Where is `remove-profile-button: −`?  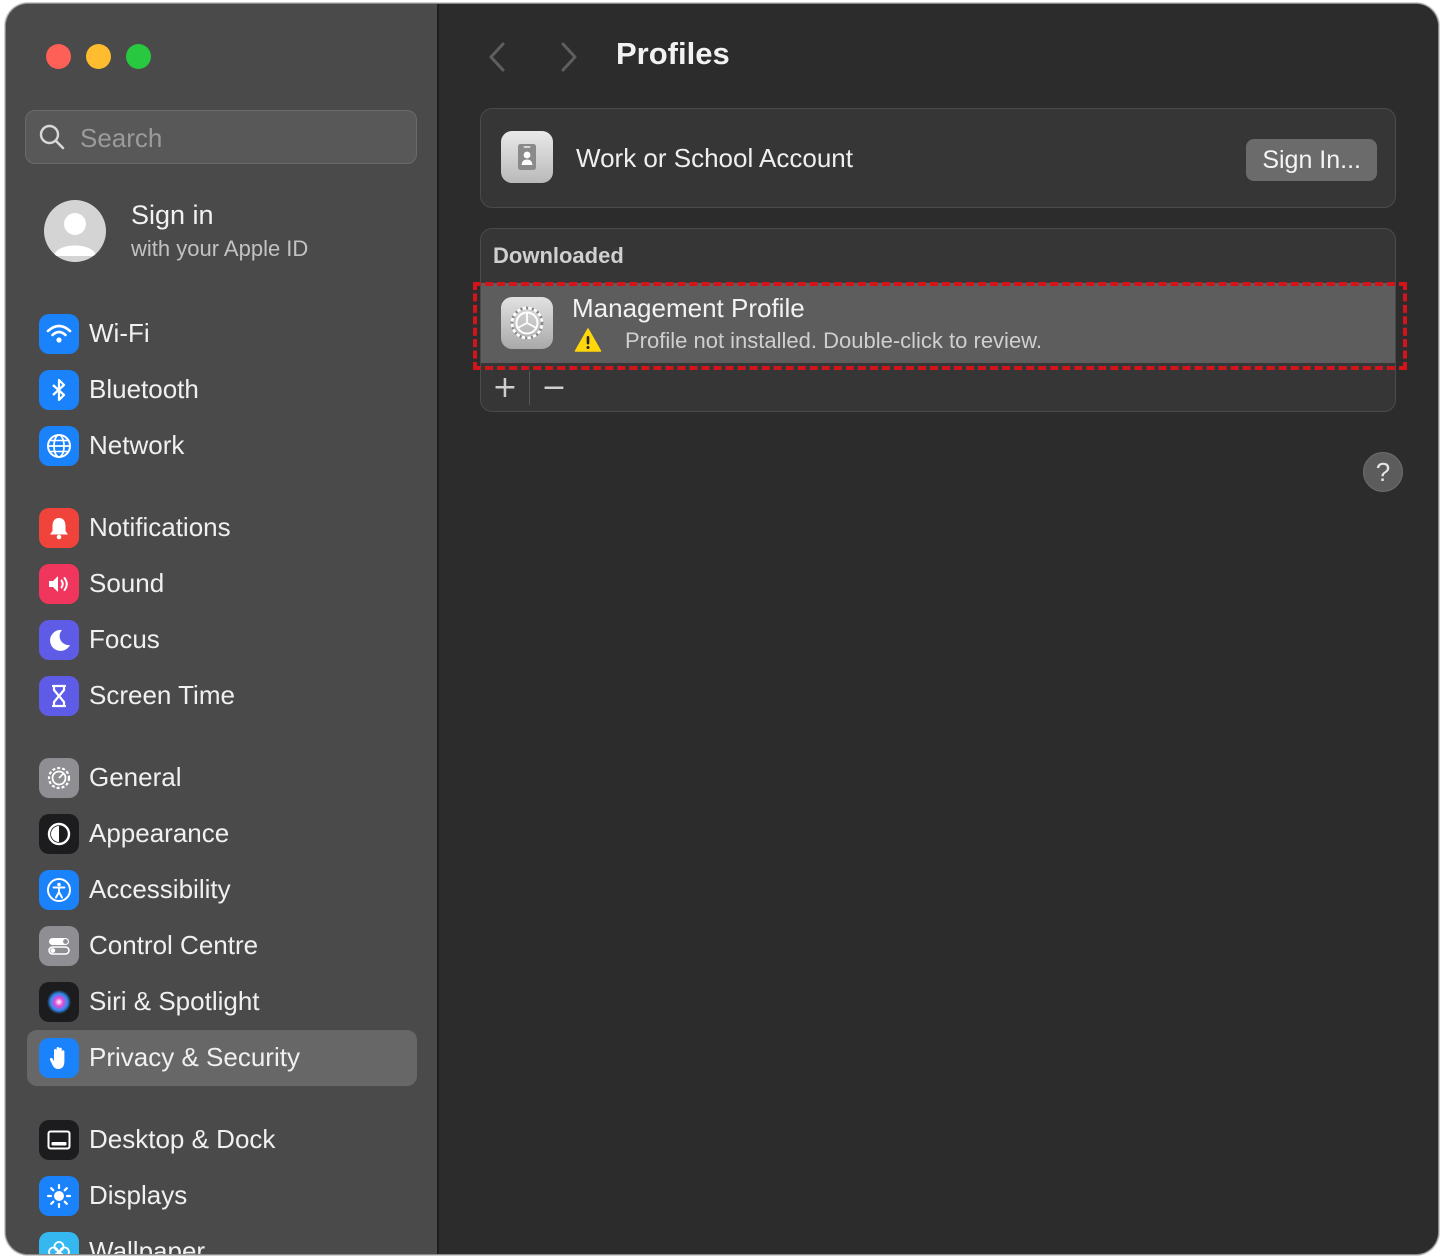 remove-profile-button: − is located at coordinates (554, 388).